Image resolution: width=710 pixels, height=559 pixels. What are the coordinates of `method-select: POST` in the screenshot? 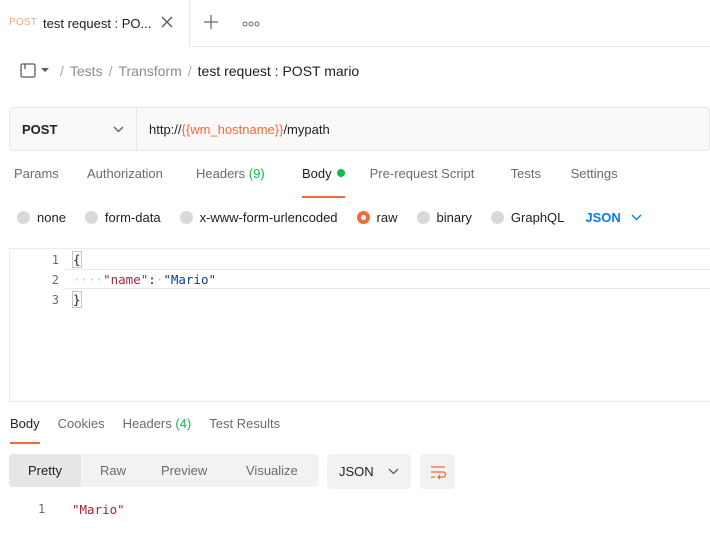 It's located at (73, 129).